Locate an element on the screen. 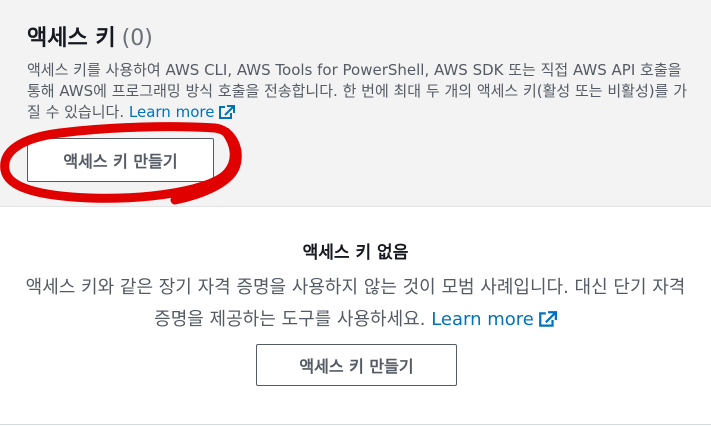  empty-state-learn-more-label: Learn more is located at coordinates (482, 319).